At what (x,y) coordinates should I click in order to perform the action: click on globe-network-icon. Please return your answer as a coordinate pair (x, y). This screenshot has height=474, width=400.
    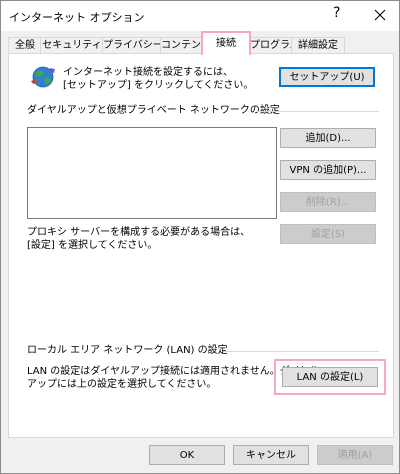
    Looking at the image, I should click on (43, 77).